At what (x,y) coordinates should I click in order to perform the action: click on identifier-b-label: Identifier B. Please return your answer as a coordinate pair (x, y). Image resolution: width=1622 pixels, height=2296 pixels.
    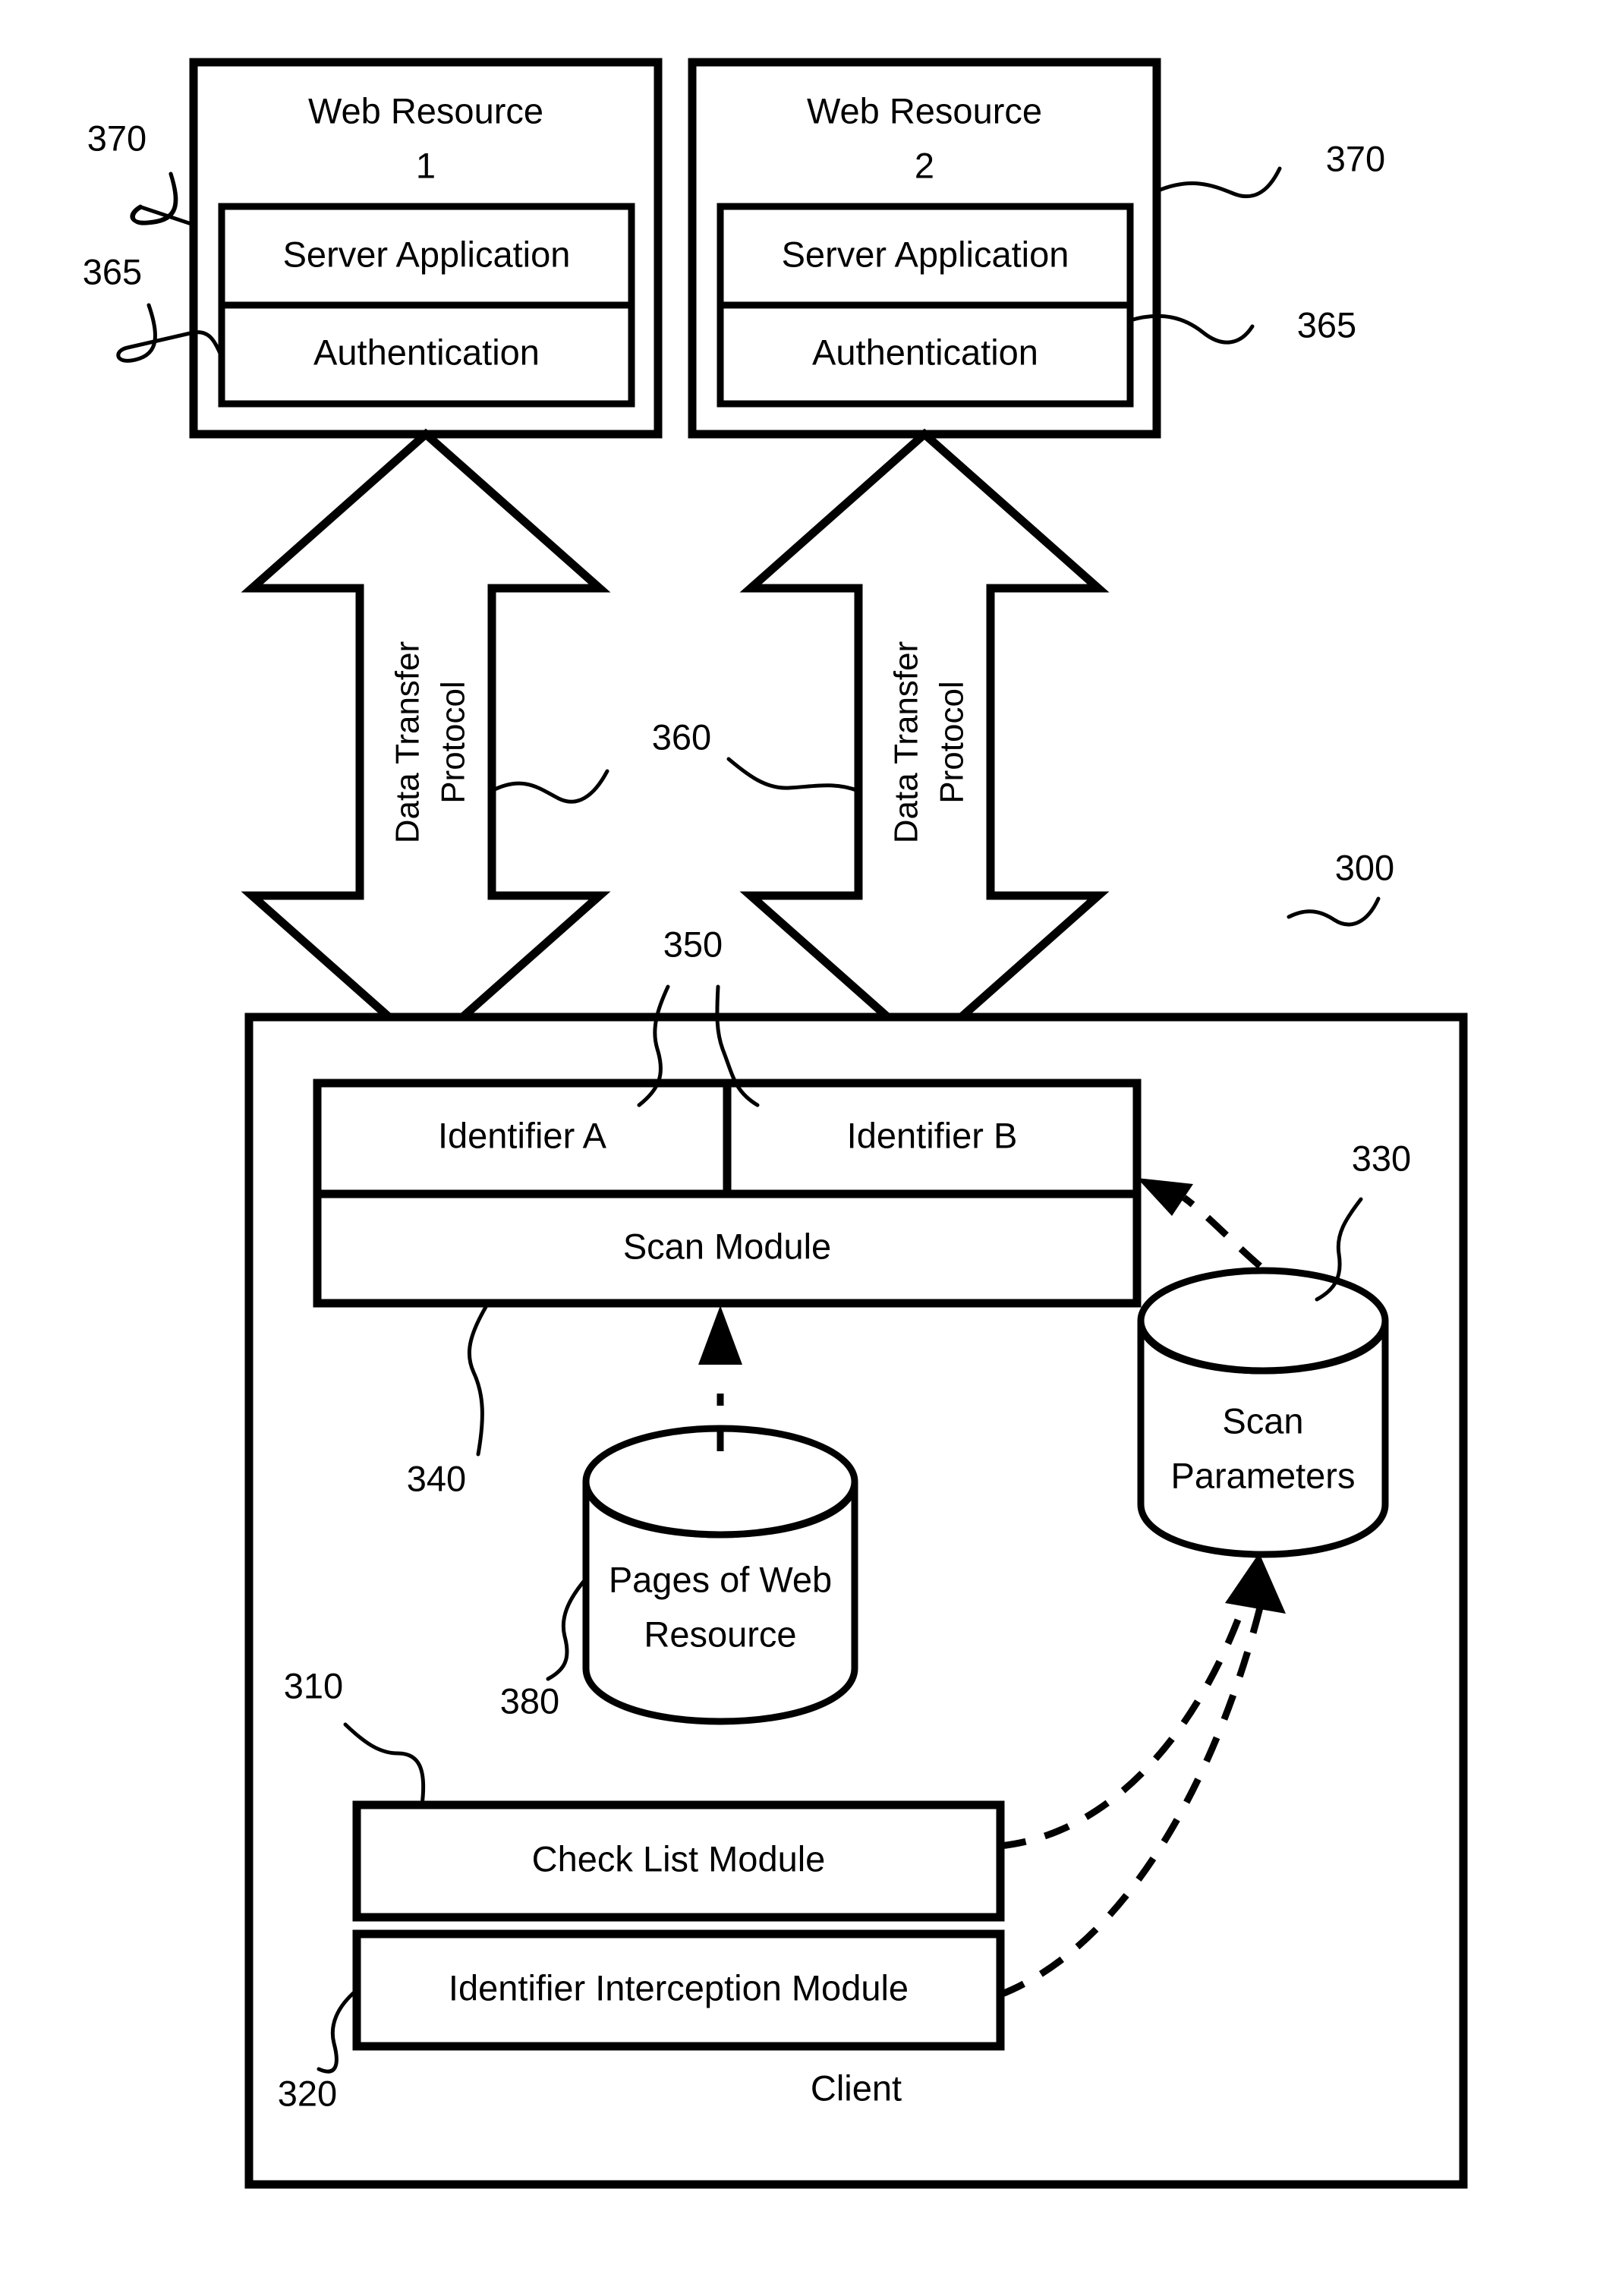
    Looking at the image, I should click on (933, 1135).